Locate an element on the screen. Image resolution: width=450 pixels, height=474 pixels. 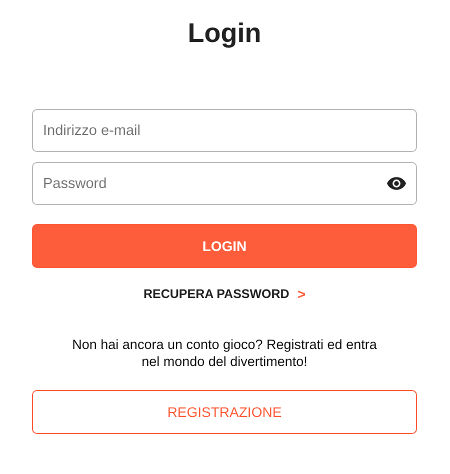
email-field: Indirizzo e-mail is located at coordinates (224, 130).